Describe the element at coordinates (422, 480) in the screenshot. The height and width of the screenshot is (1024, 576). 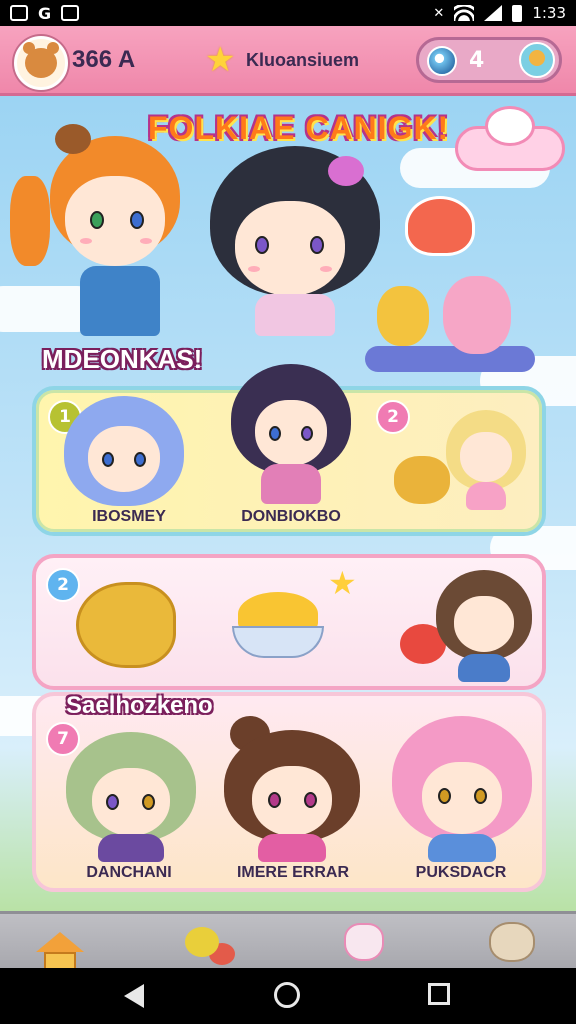
I see `small-bear` at that location.